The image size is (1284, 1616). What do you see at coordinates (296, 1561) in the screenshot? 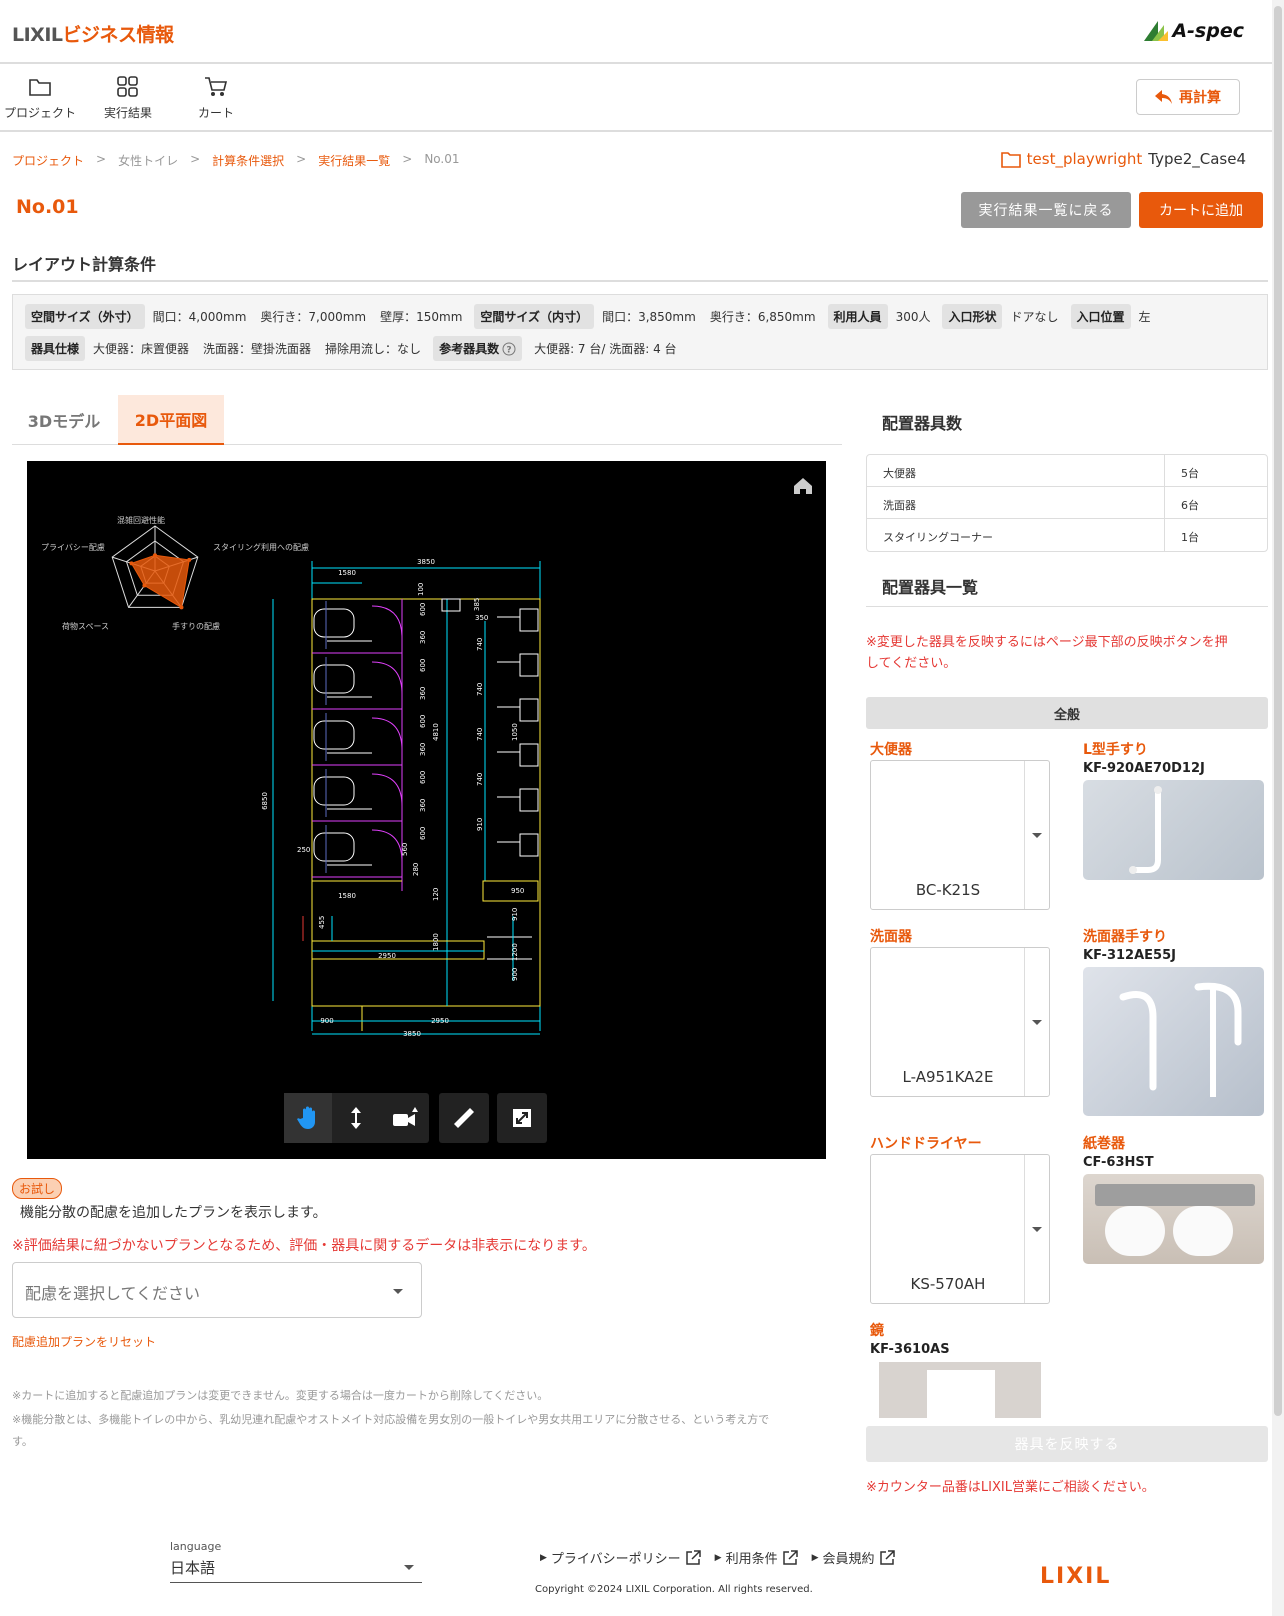
I see `language-select: language 日本語` at bounding box center [296, 1561].